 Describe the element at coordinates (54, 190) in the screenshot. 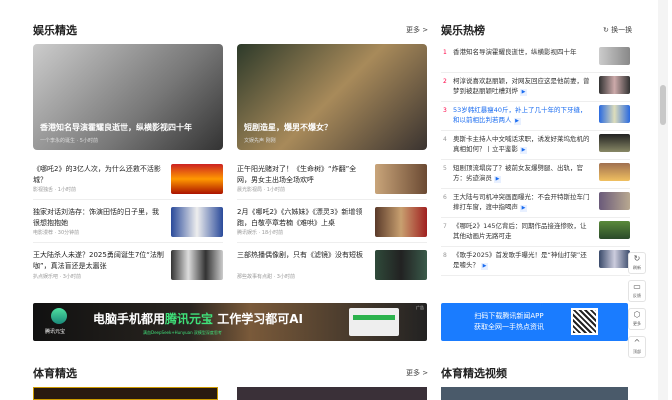

I see `news-meta: 影视独舌 · 1小时前` at that location.